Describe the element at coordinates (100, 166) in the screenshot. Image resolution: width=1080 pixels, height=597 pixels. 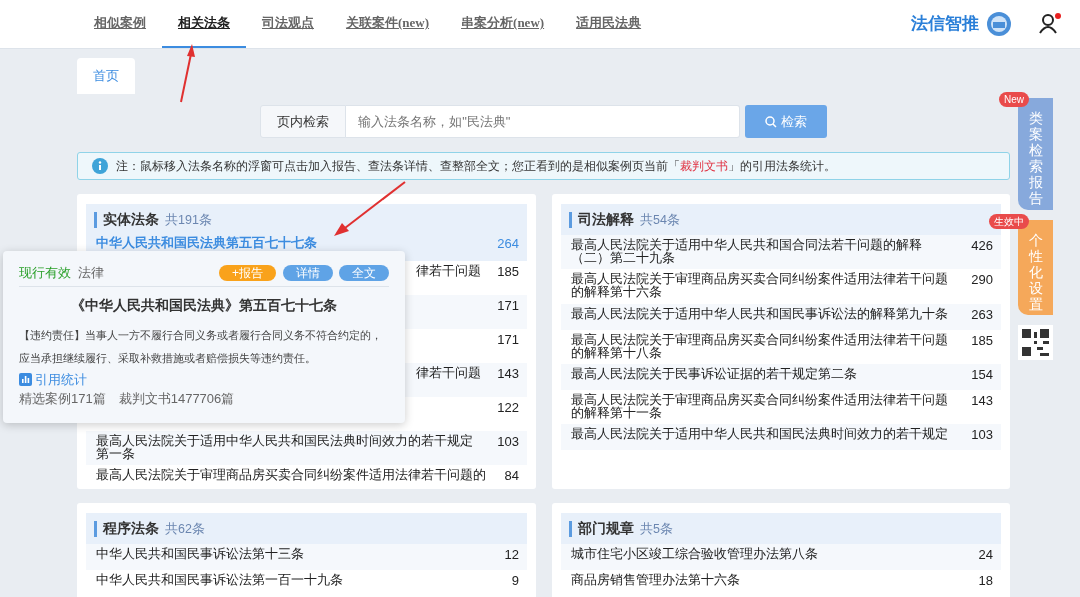
I see `info-icon` at that location.